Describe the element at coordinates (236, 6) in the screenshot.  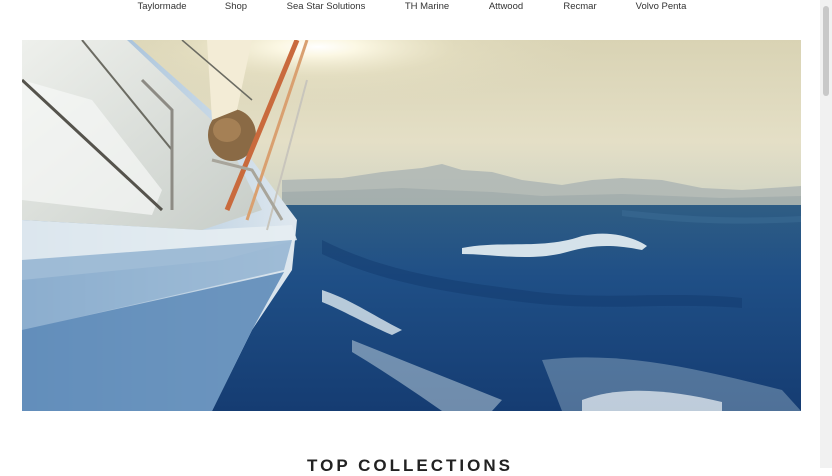
I see `nav-link-shop: Shop` at that location.